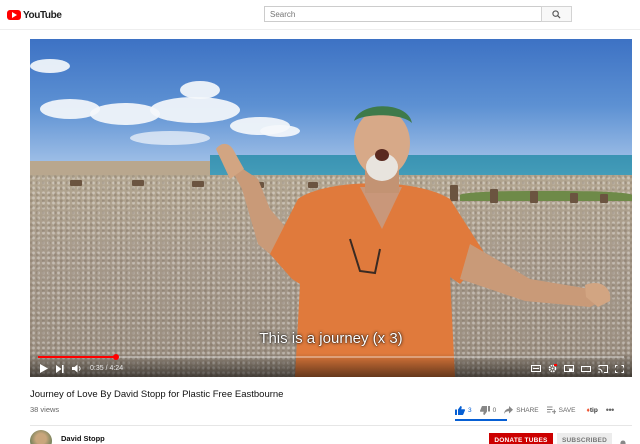 The height and width of the screenshot is (444, 640). I want to click on search-bar, so click(418, 14).